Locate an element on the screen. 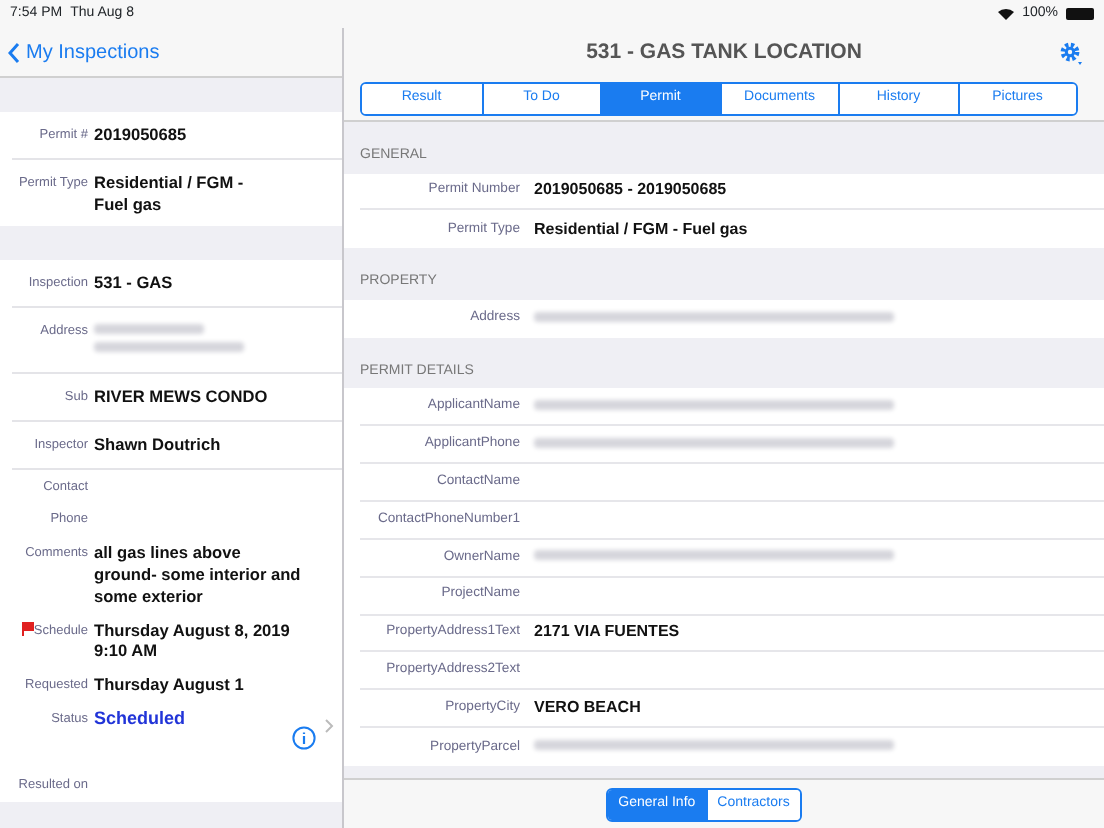 This screenshot has width=1104, height=828. field-value: 2171 VIA FUENTES is located at coordinates (607, 632).